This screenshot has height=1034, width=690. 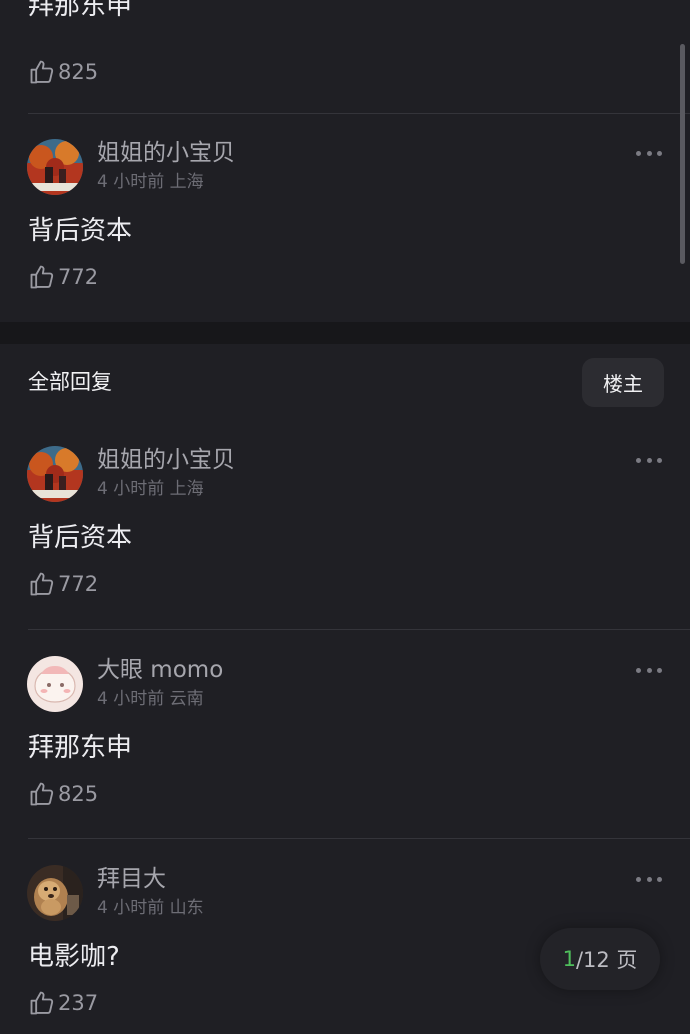 I want to click on comment-meta: 4 小时前 山东, so click(x=150, y=908).